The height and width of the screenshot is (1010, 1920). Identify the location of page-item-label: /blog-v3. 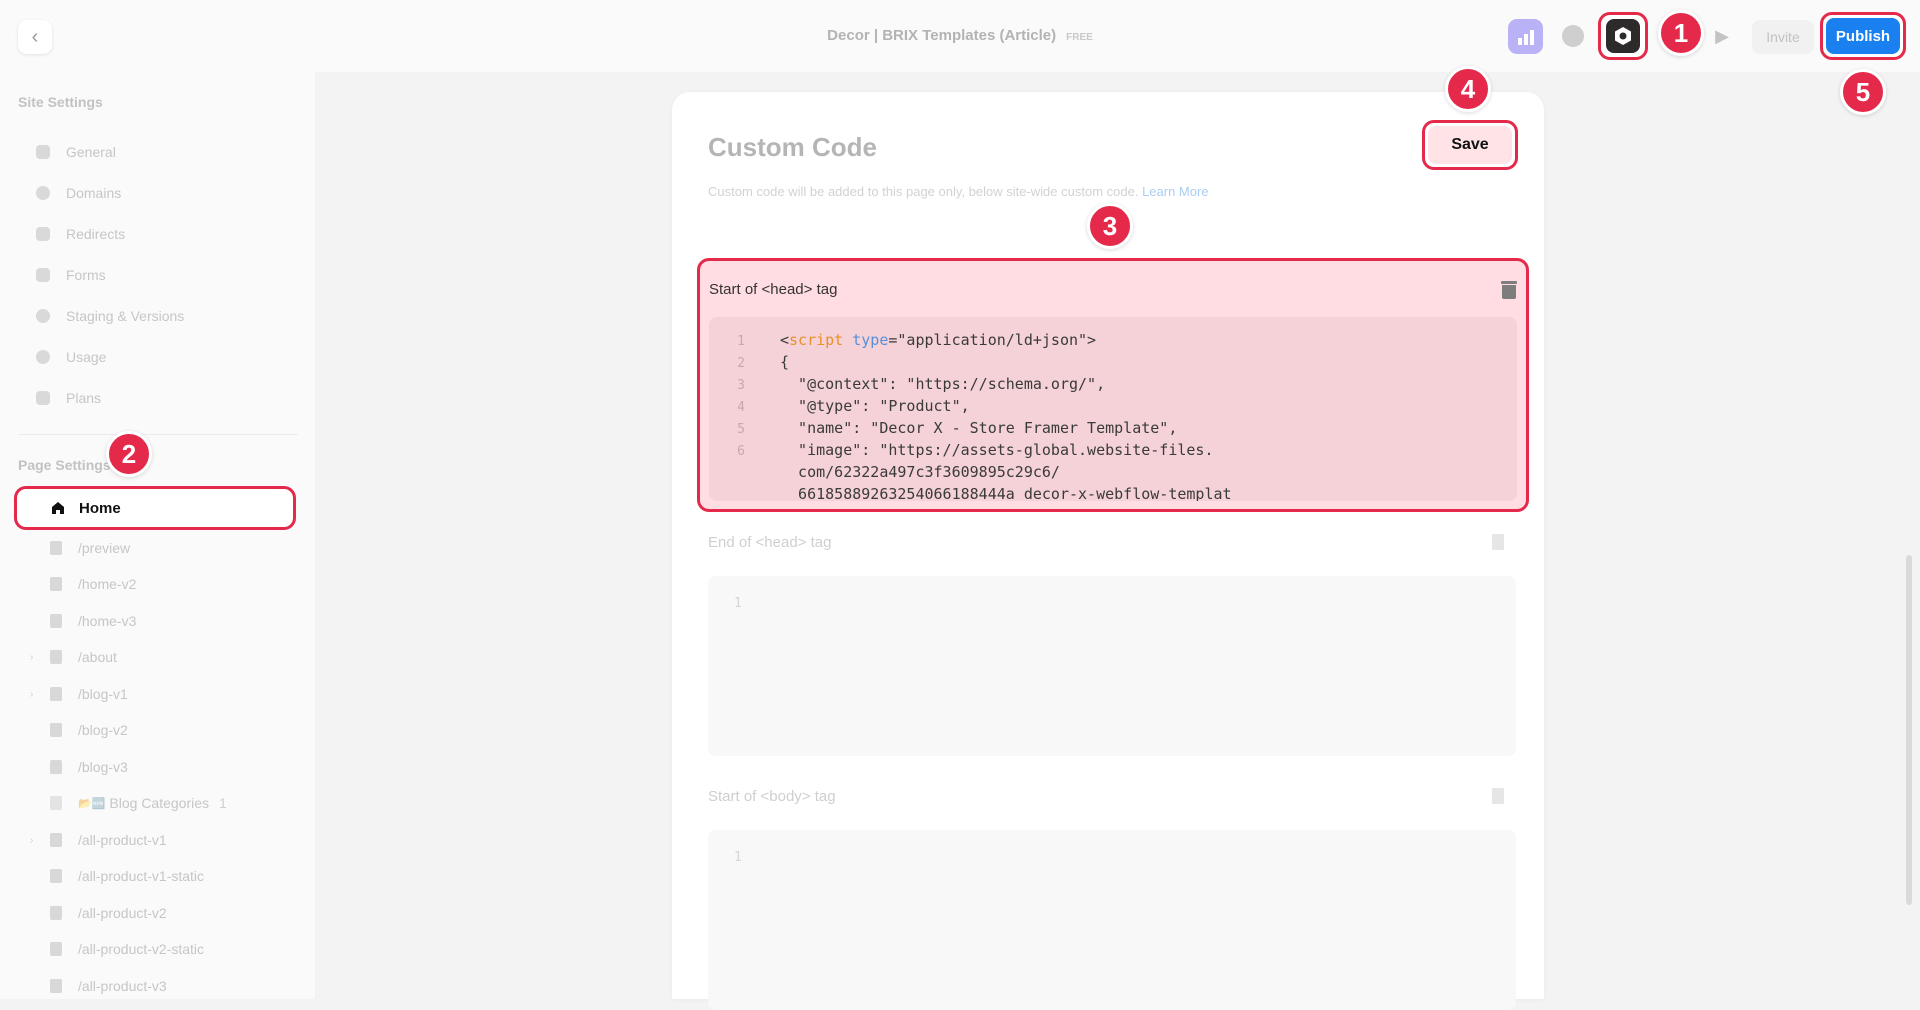
(103, 767).